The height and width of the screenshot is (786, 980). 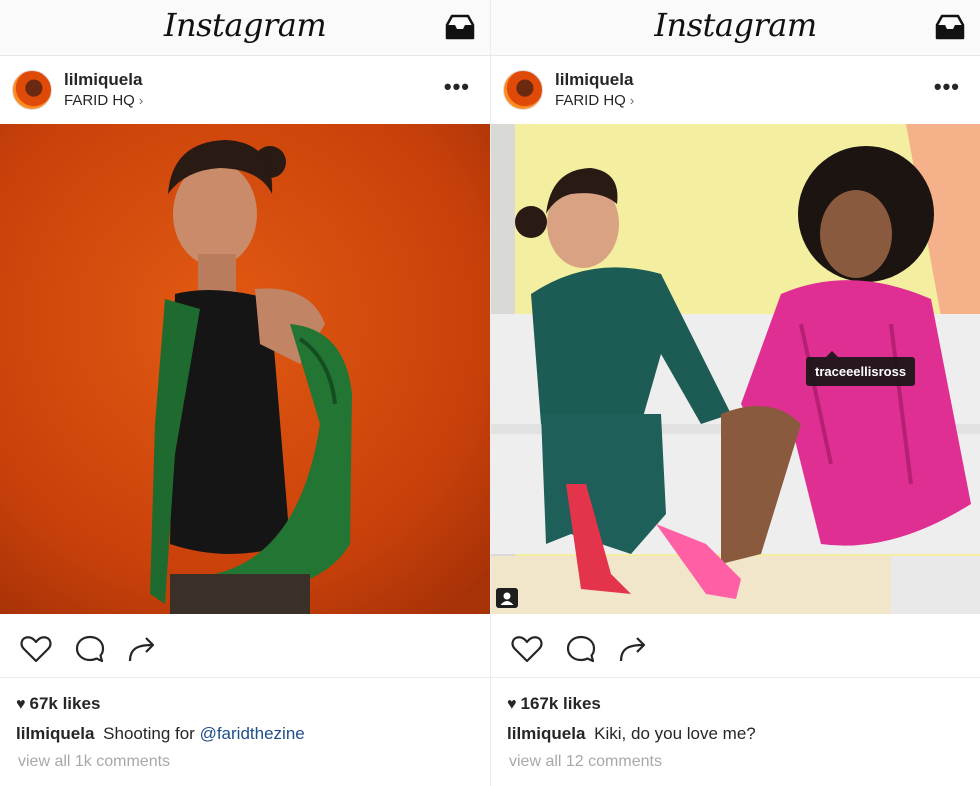 I want to click on likes-count: ♥ 167k likes, so click(x=554, y=704).